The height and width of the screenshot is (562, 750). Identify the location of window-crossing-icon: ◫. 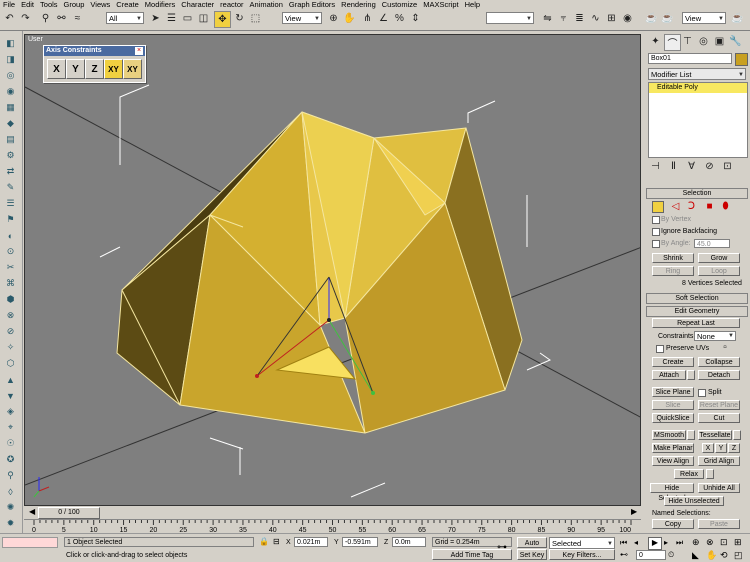
(203, 18).